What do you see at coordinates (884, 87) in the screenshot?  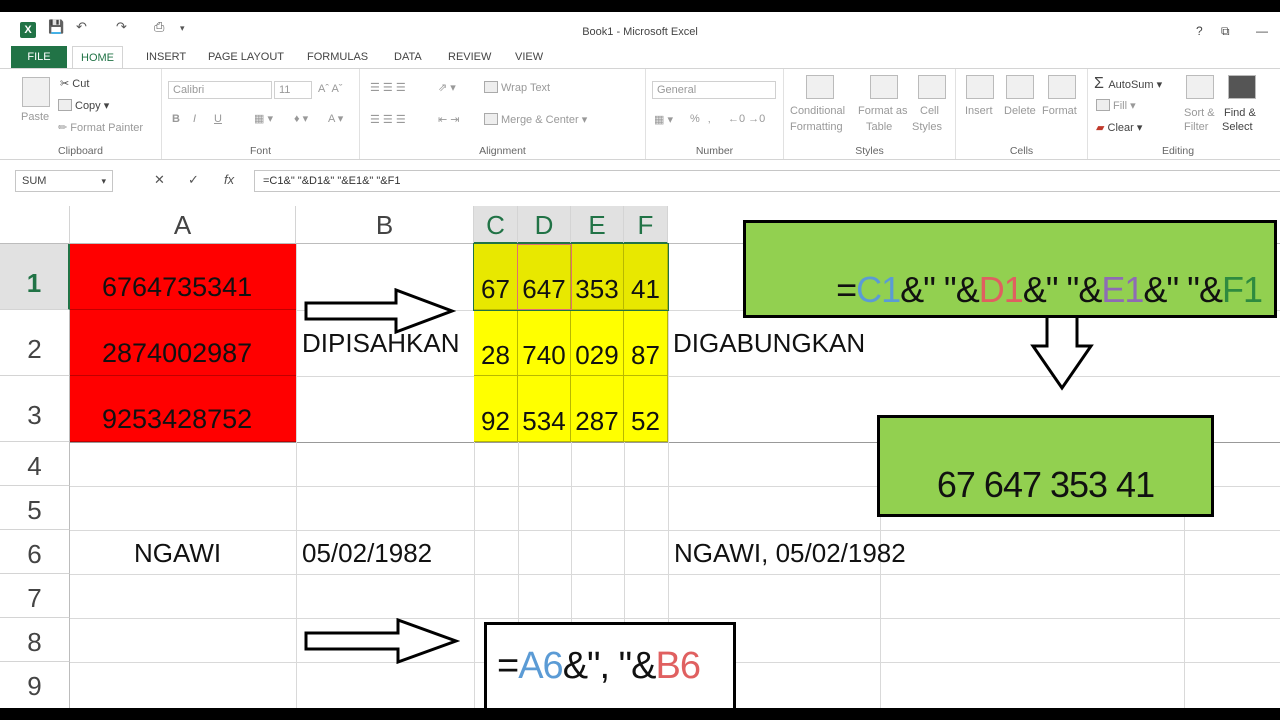 I see `format-as-table-icon` at bounding box center [884, 87].